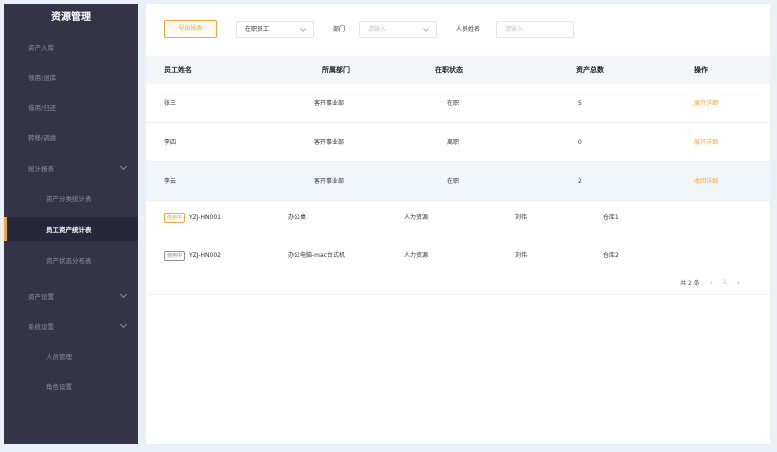  Describe the element at coordinates (580, 181) in the screenshot. I see `asset-total: 2` at that location.